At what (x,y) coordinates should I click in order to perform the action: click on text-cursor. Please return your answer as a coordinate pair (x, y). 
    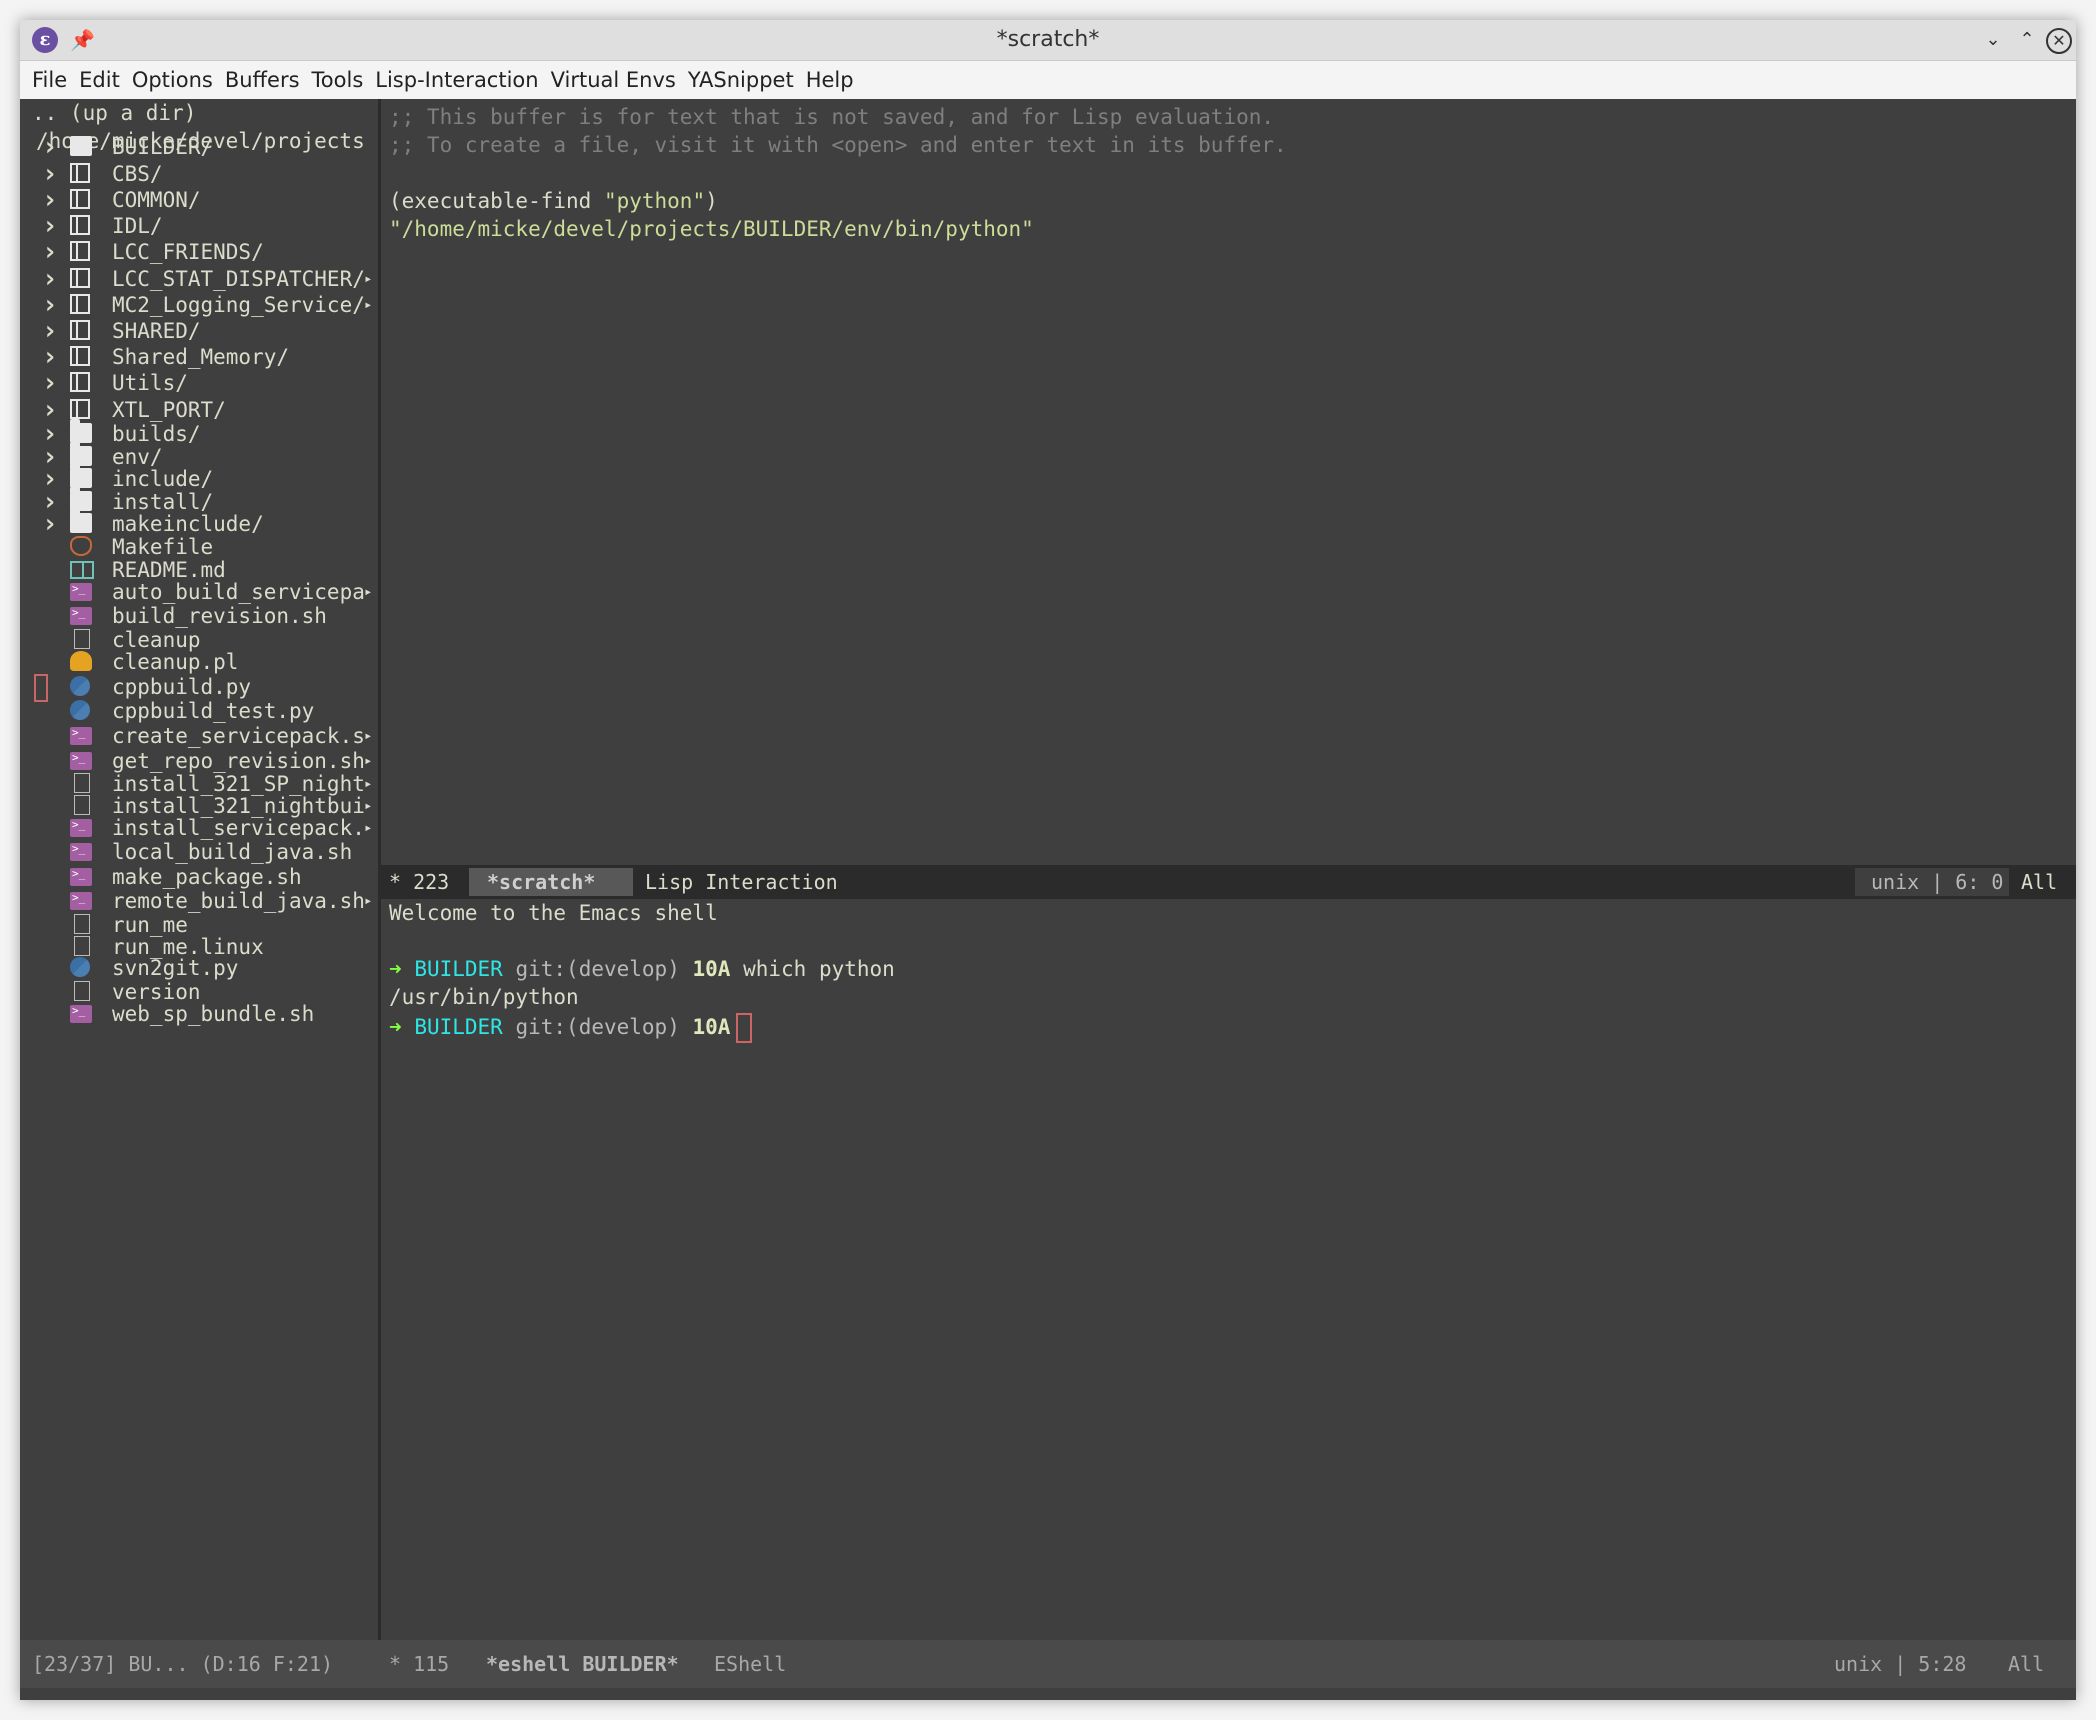
    Looking at the image, I should click on (744, 1028).